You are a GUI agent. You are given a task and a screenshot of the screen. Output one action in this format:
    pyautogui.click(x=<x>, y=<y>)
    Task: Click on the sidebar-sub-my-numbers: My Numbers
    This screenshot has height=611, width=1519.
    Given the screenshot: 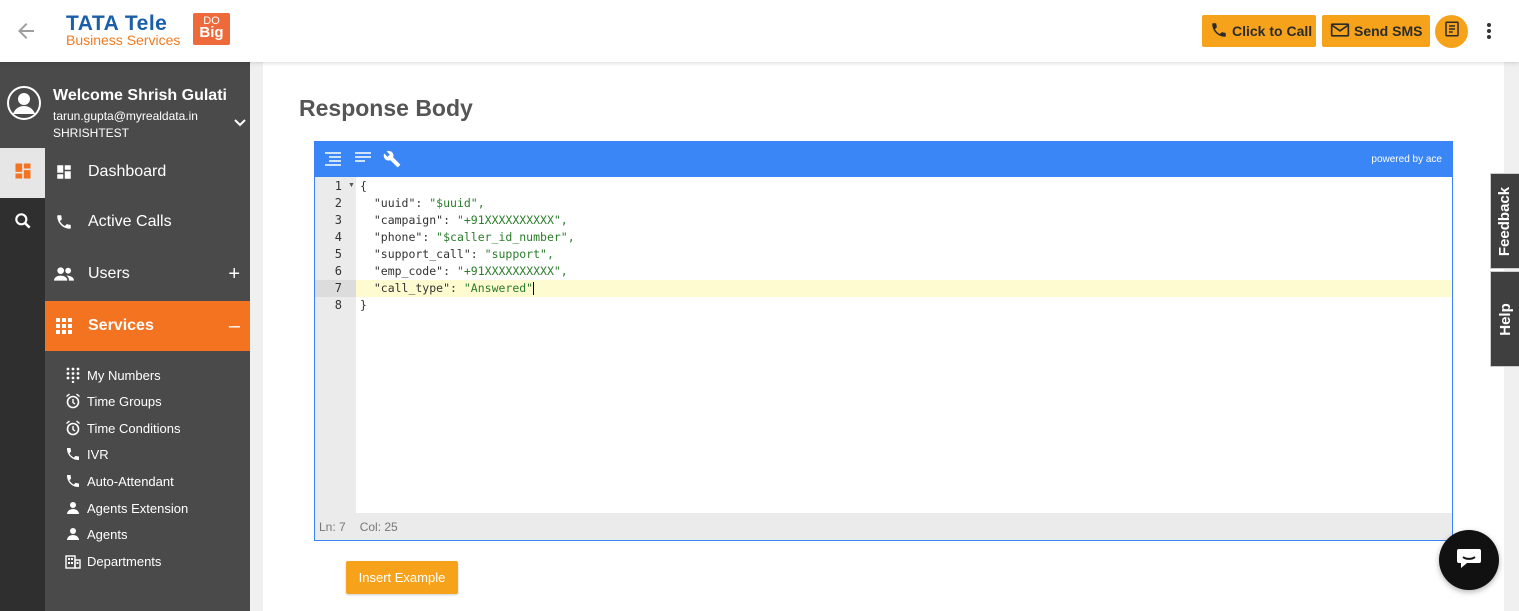 What is the action you would take?
    pyautogui.click(x=113, y=375)
    